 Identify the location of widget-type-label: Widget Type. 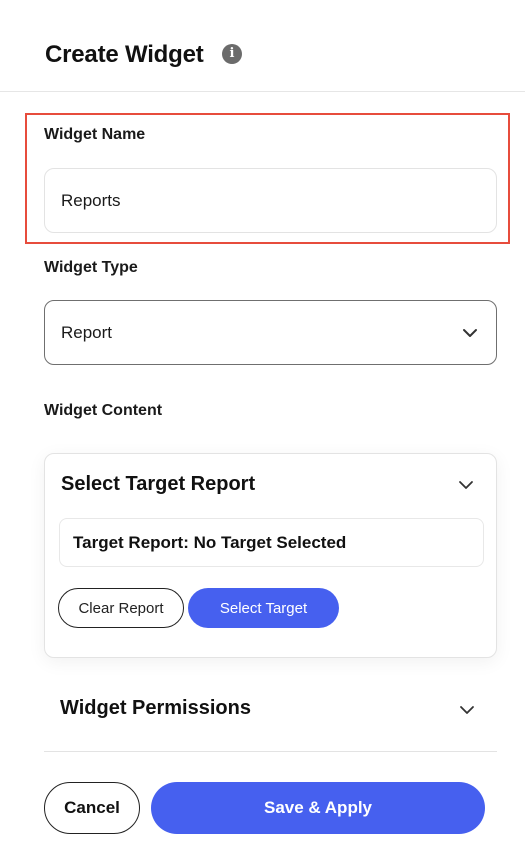
(91, 267).